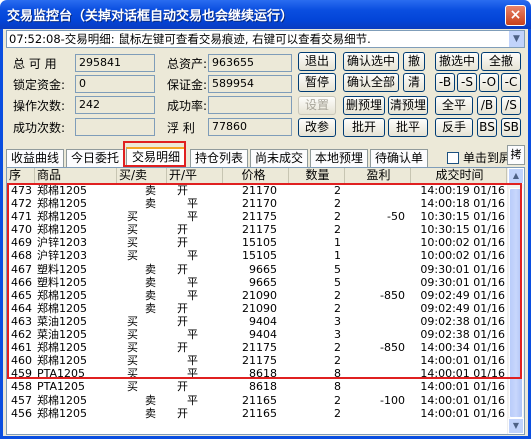 The height and width of the screenshot is (439, 531). I want to click on modify-params-button: 改参, so click(317, 127).